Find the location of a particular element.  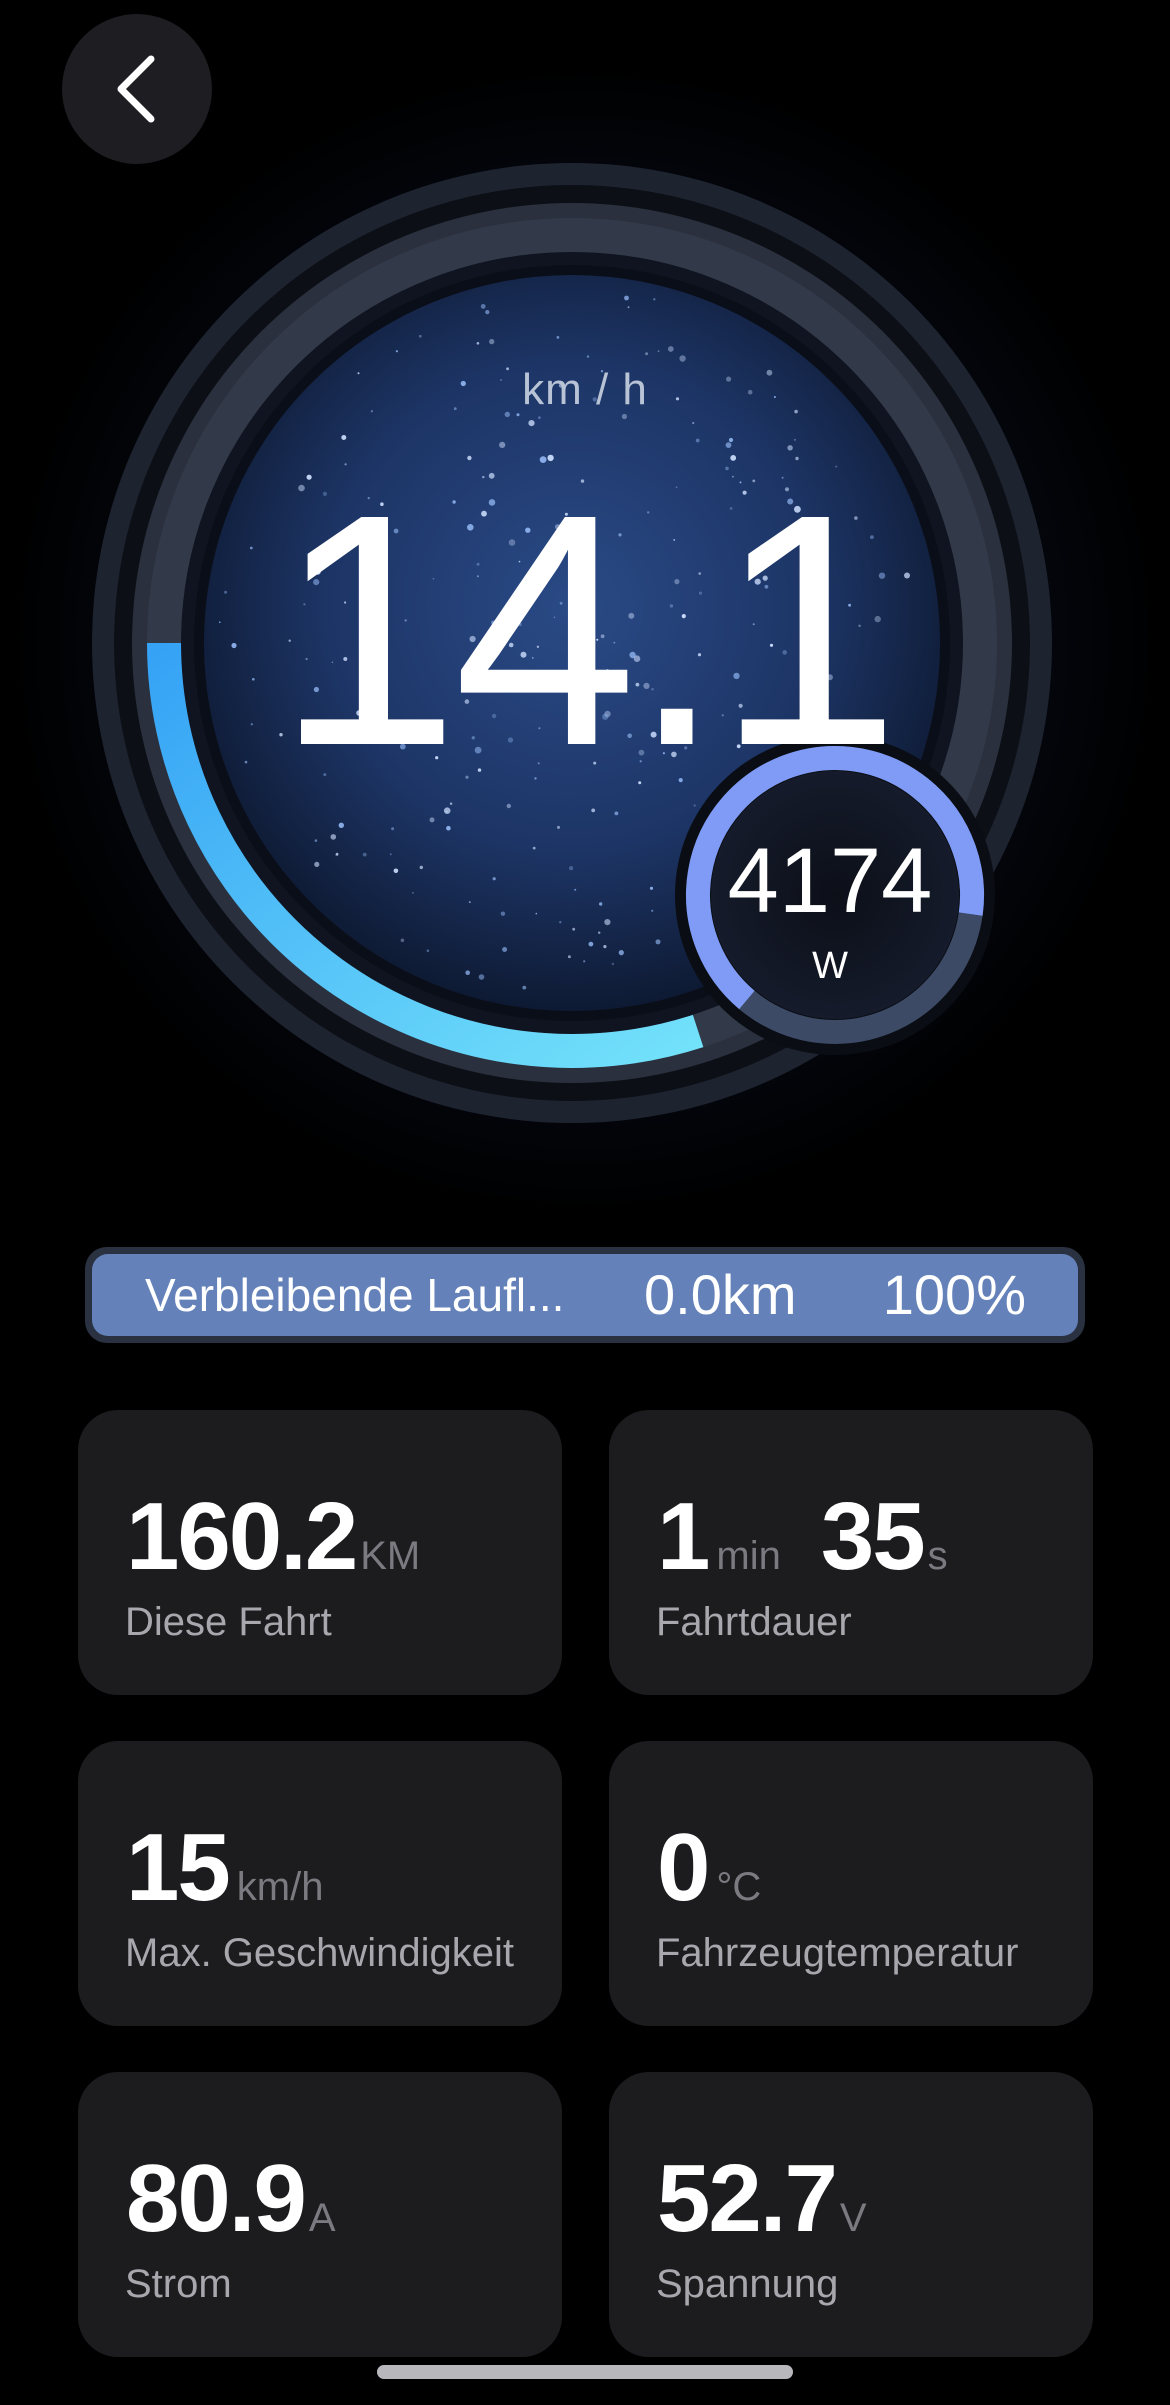

current-card: 80.9 A Strom is located at coordinates (320, 2214).